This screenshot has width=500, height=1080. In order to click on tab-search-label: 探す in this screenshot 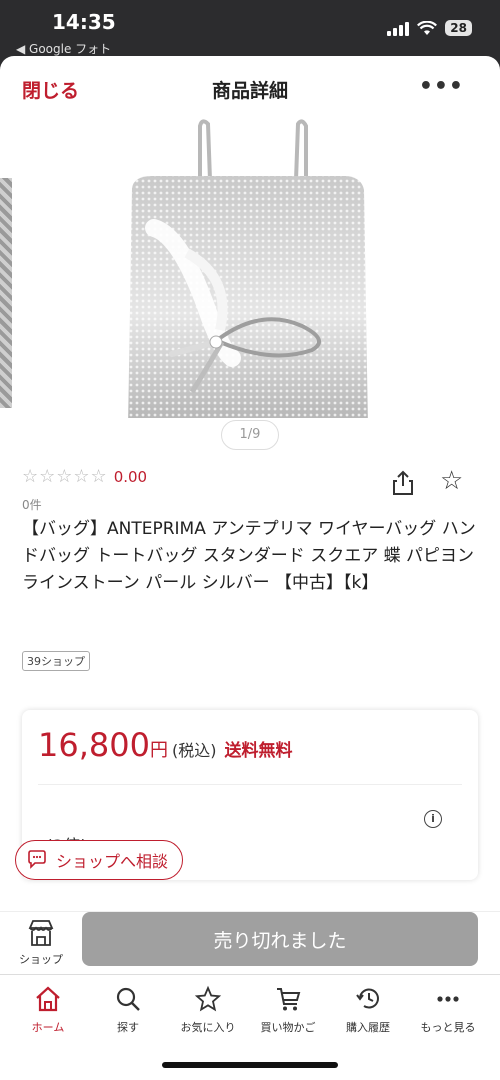, I will do `click(128, 1027)`.